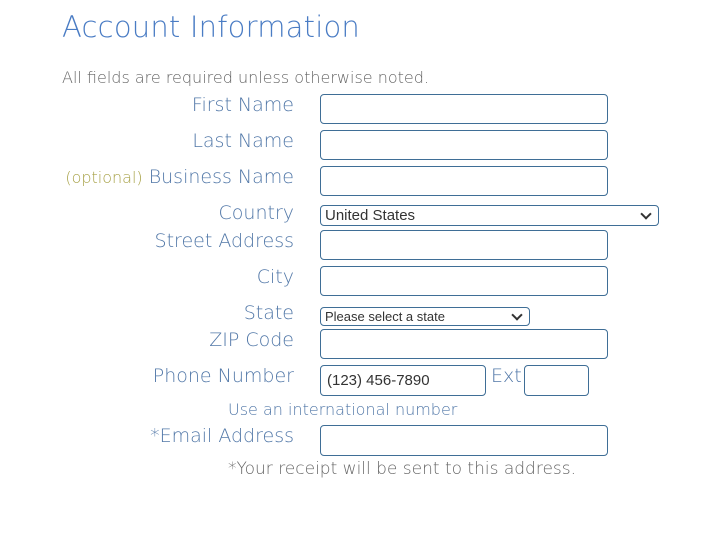 The image size is (709, 546). Describe the element at coordinates (506, 376) in the screenshot. I see `ext-label: Ext` at that location.